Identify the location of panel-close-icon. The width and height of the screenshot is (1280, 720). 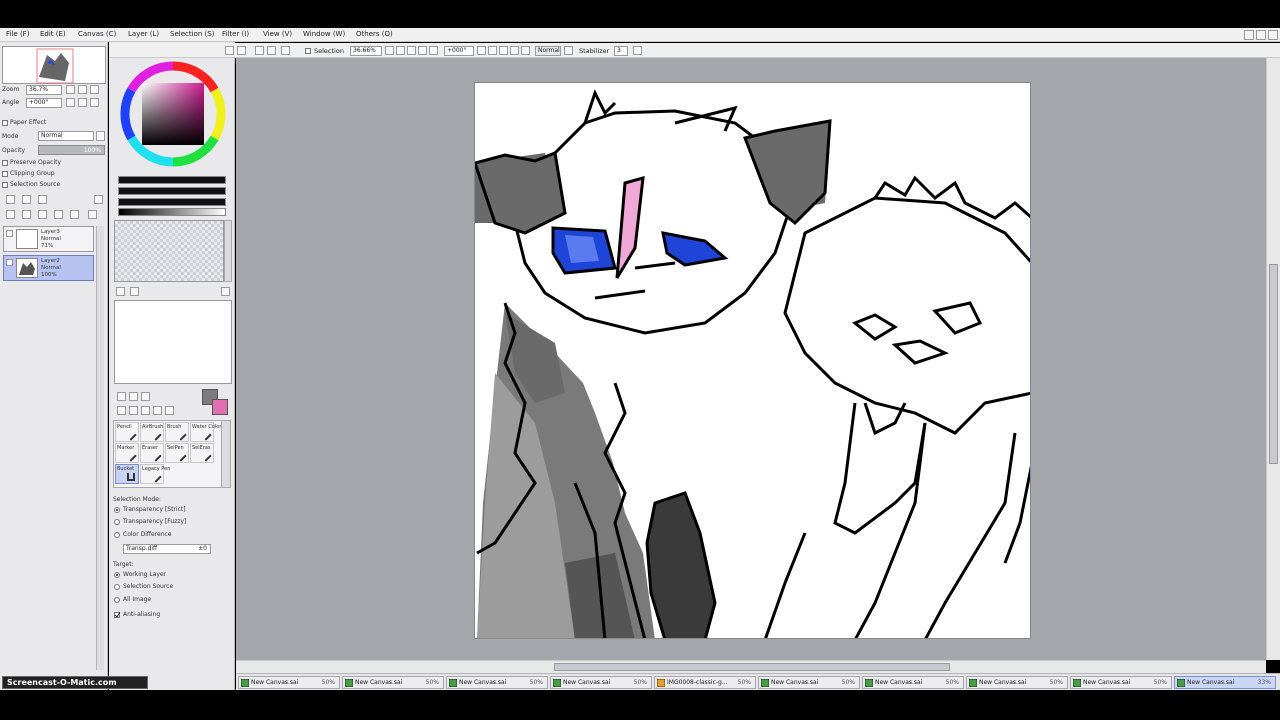
(98, 199).